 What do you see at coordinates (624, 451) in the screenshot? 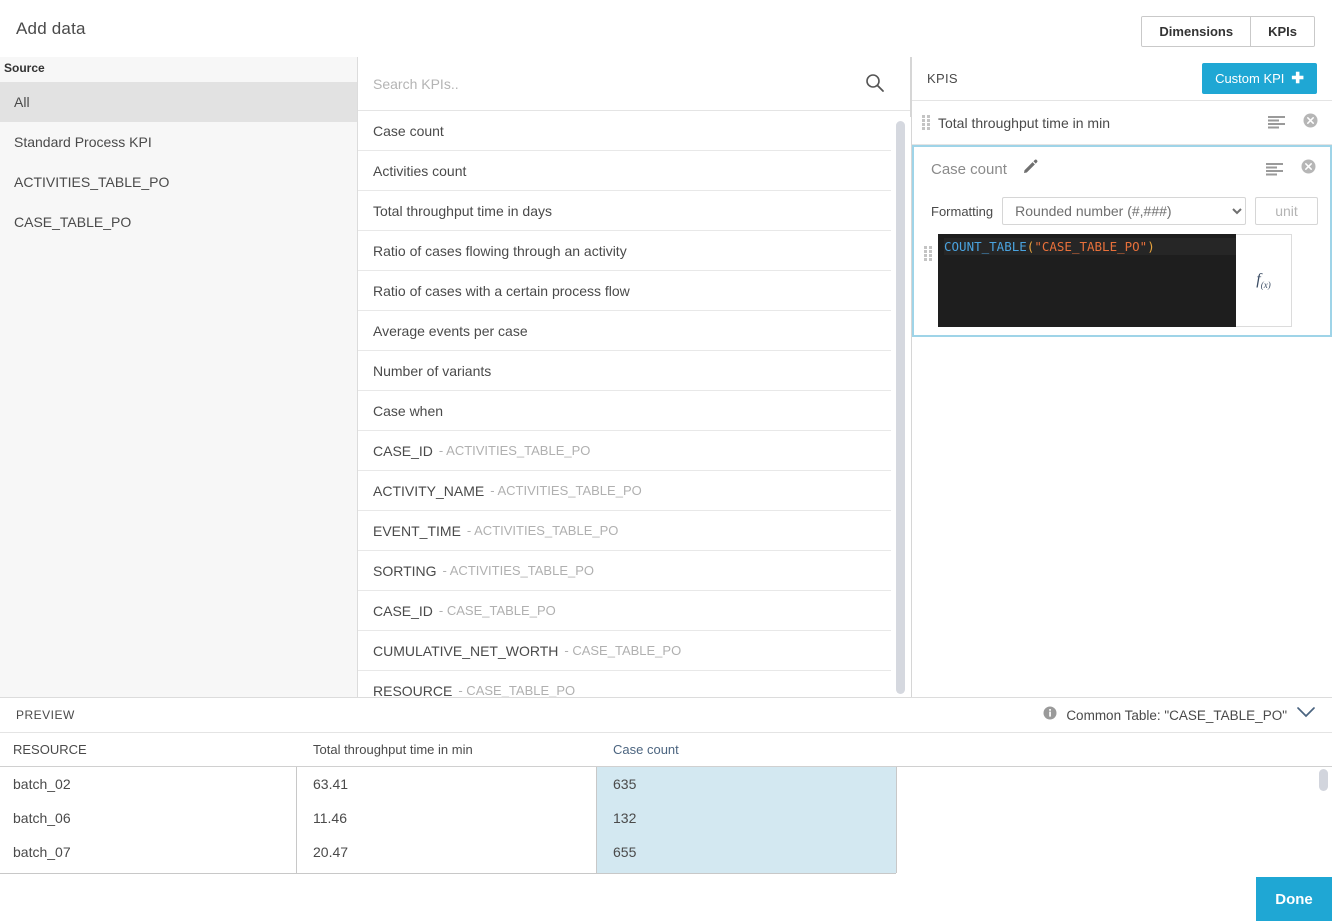
I see `kpi-list-item: CASE_ID - ACTIVITIES_TABLE_PO` at bounding box center [624, 451].